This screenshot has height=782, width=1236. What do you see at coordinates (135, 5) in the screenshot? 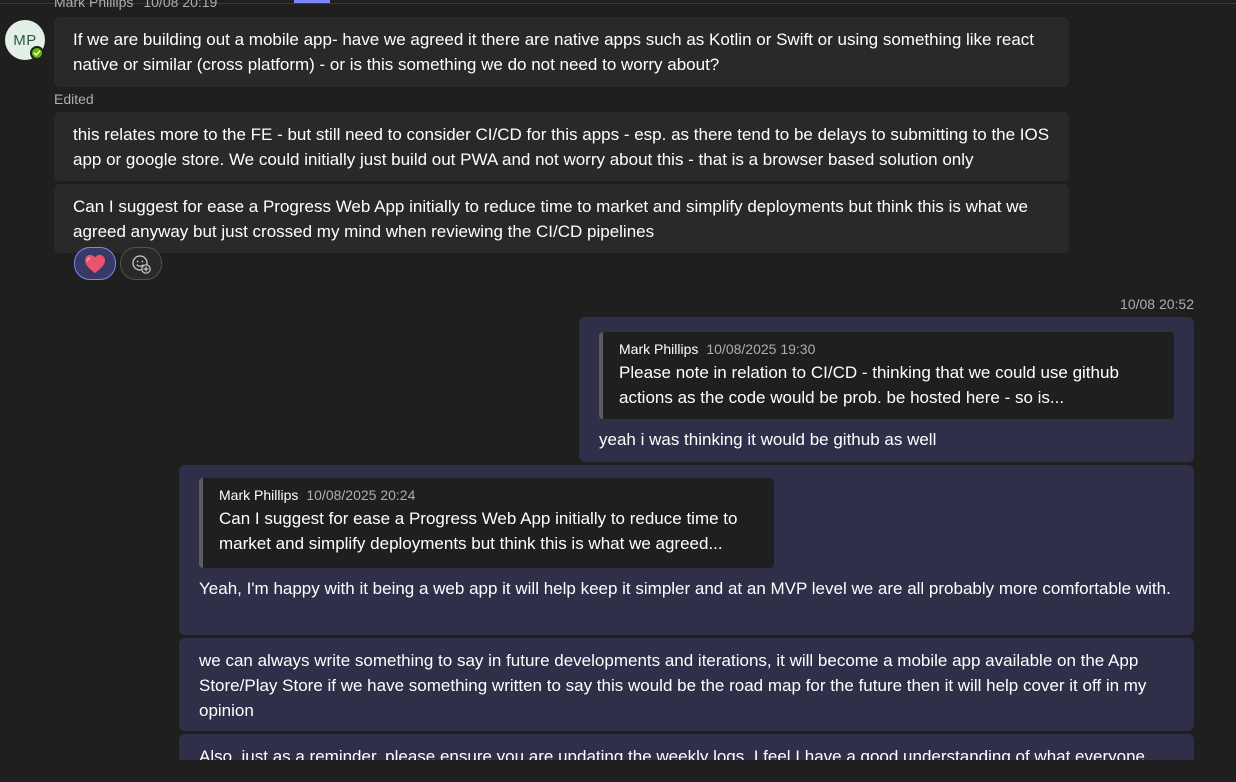
I see `message-header: Mark Phillips 10/08 20:19` at bounding box center [135, 5].